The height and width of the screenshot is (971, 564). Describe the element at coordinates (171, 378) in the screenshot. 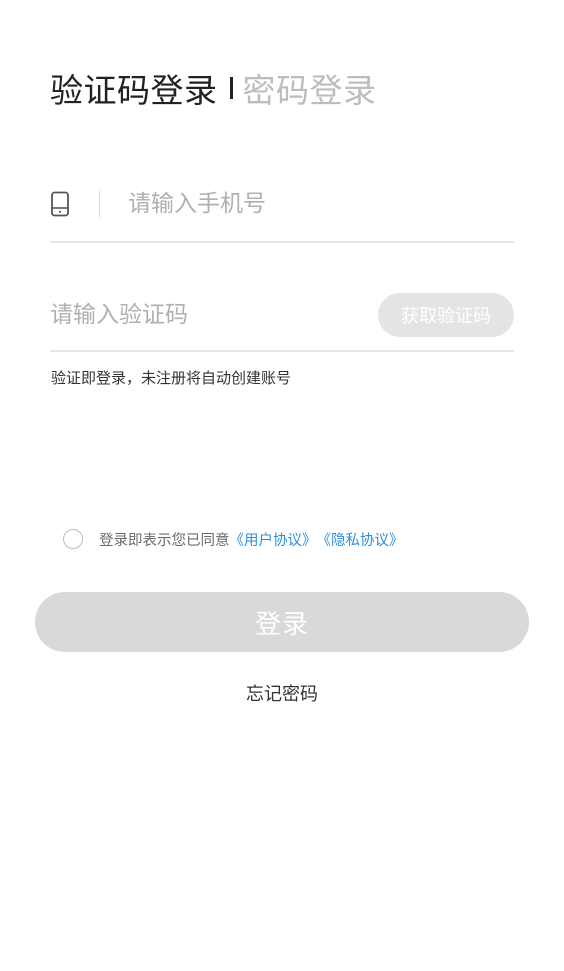

I see `auto-register-hint: 验证即登录，未注册将自动创建账号` at that location.